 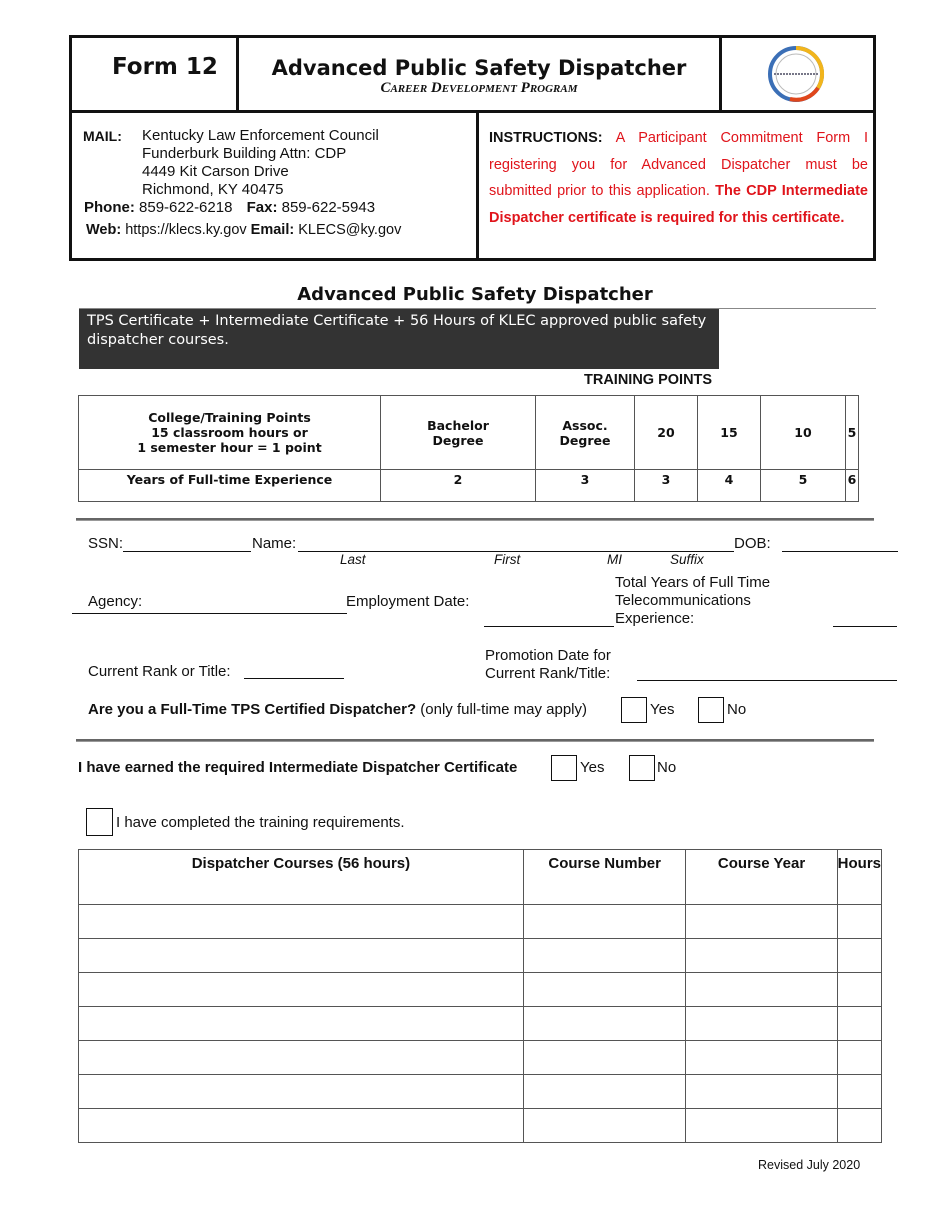 I want to click on promotion-date-label: Promotion Date for Current Rank/Title:, so click(x=548, y=665).